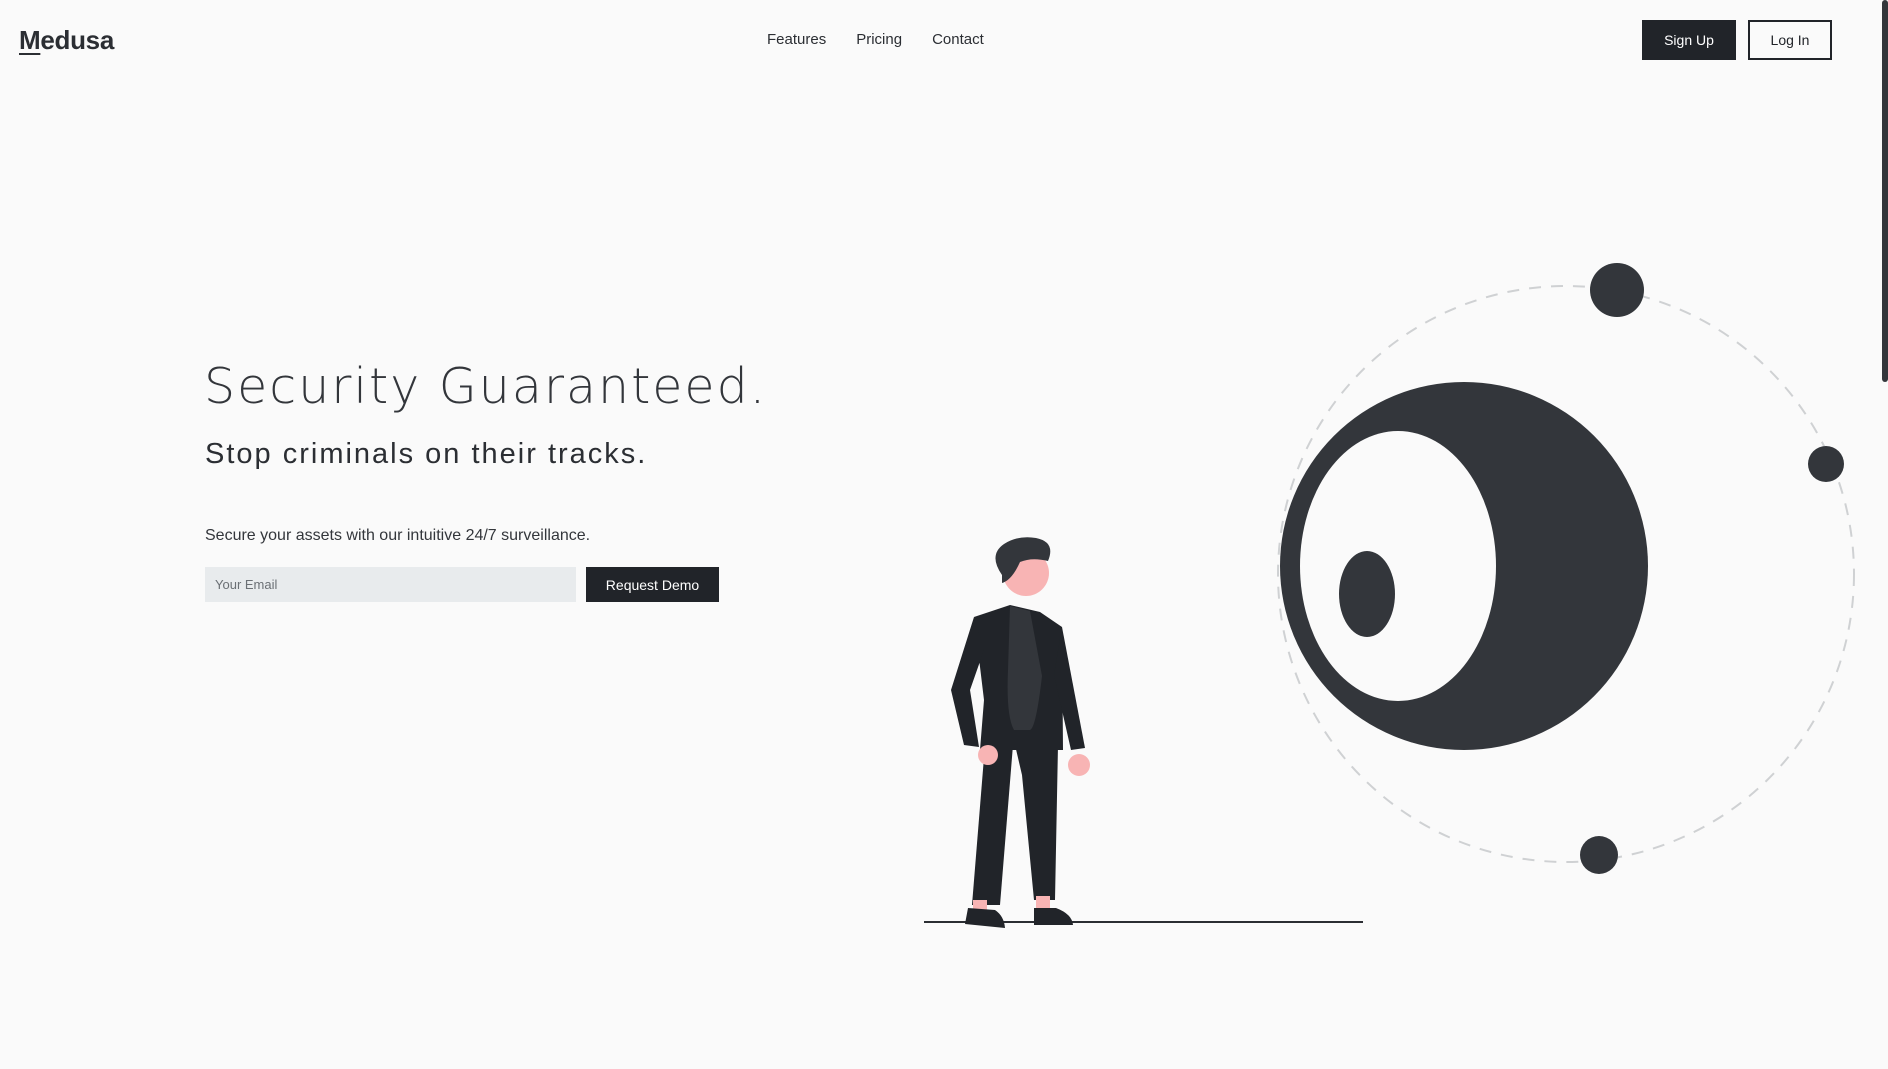 The image size is (1888, 1069). Describe the element at coordinates (1036, 822) in the screenshot. I see `person-right-leg` at that location.